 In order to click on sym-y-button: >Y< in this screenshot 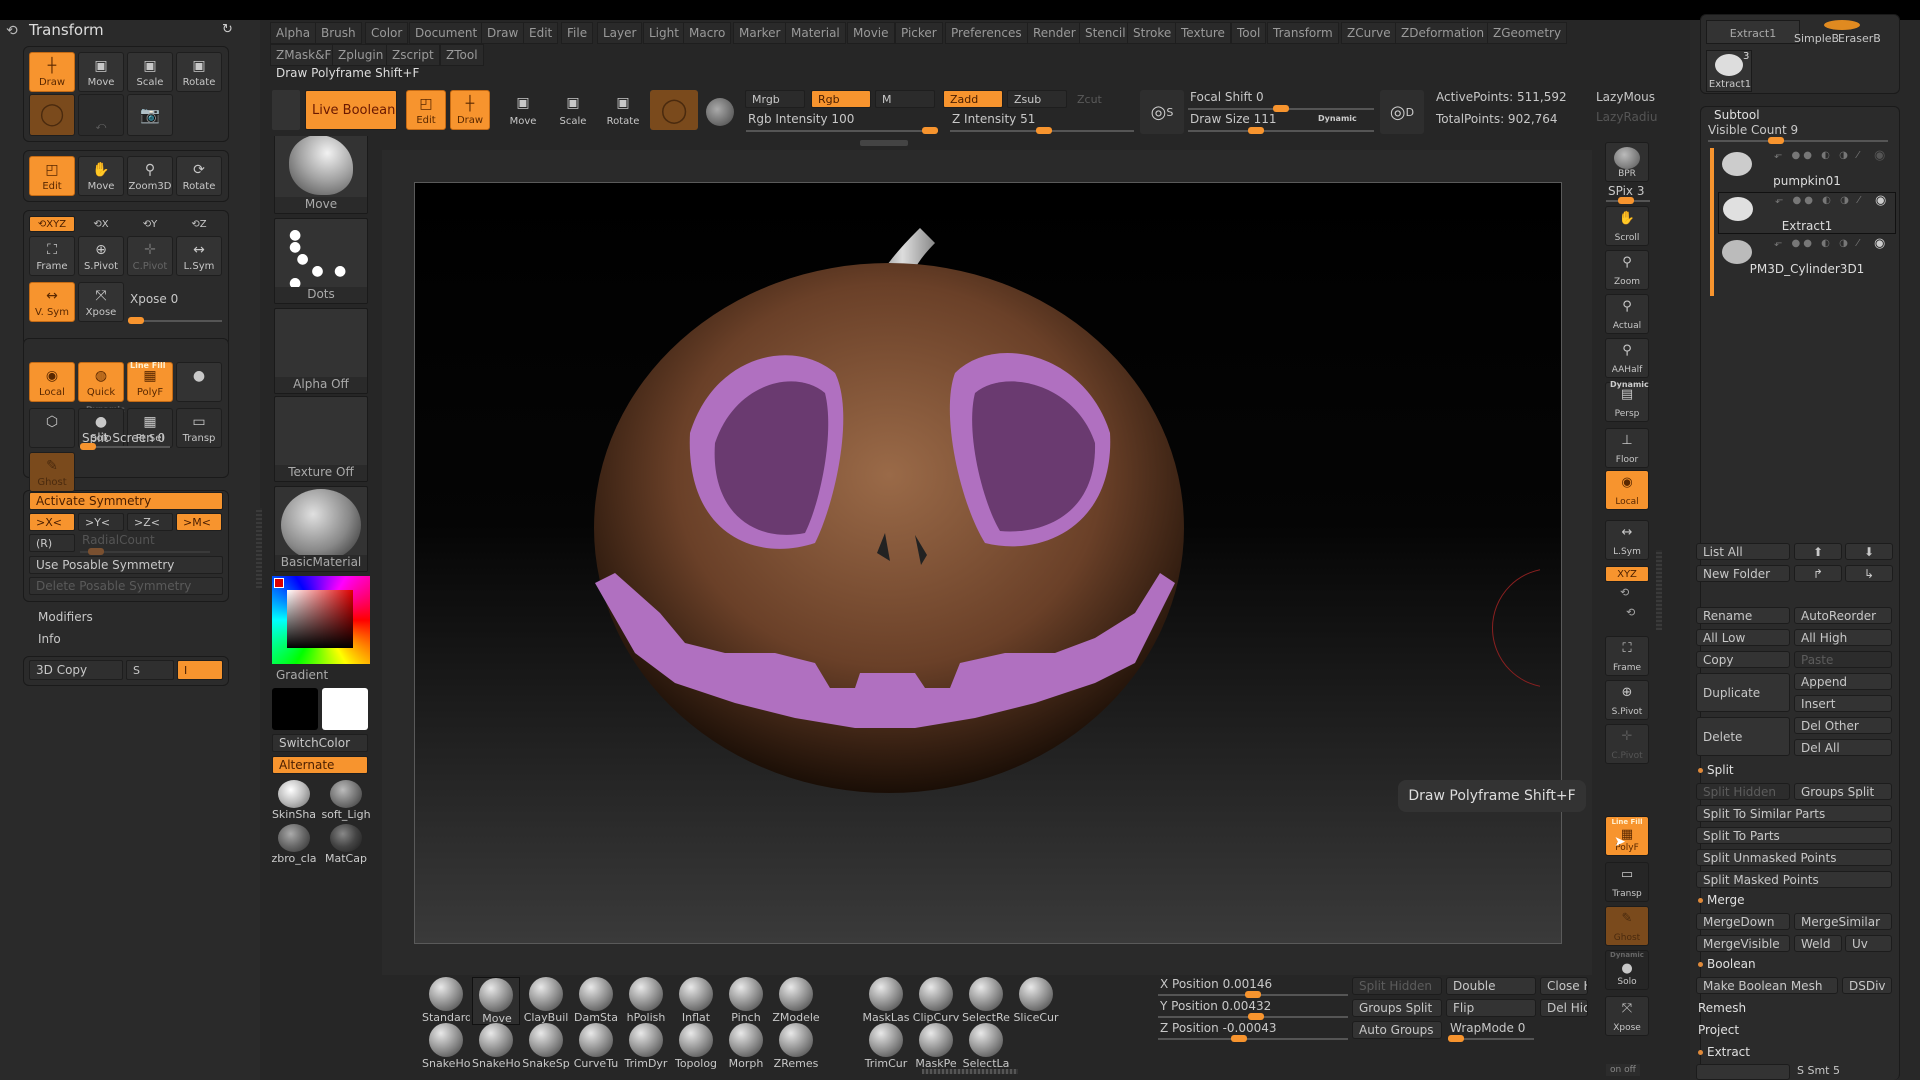, I will do `click(101, 522)`.